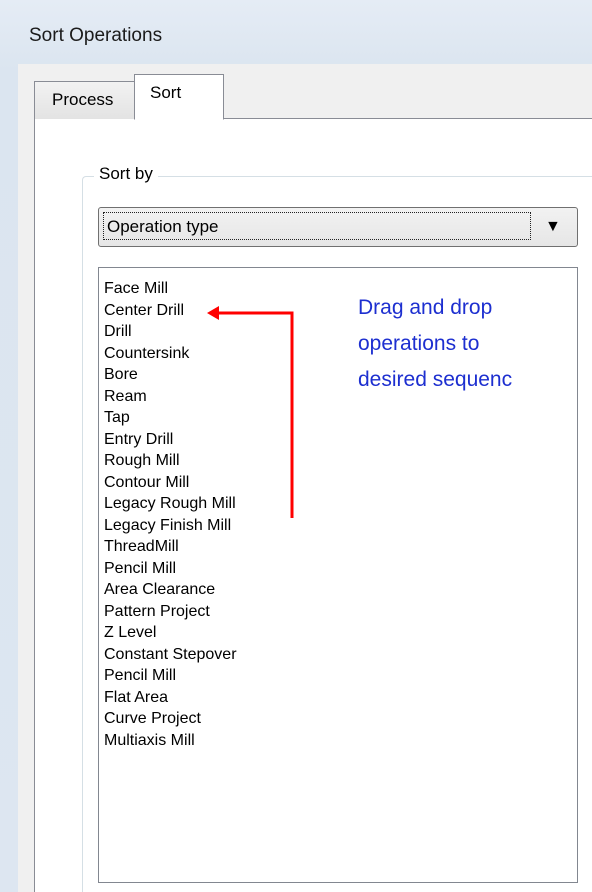 This screenshot has width=592, height=892. I want to click on annotation-line: Drag and drop, so click(425, 307).